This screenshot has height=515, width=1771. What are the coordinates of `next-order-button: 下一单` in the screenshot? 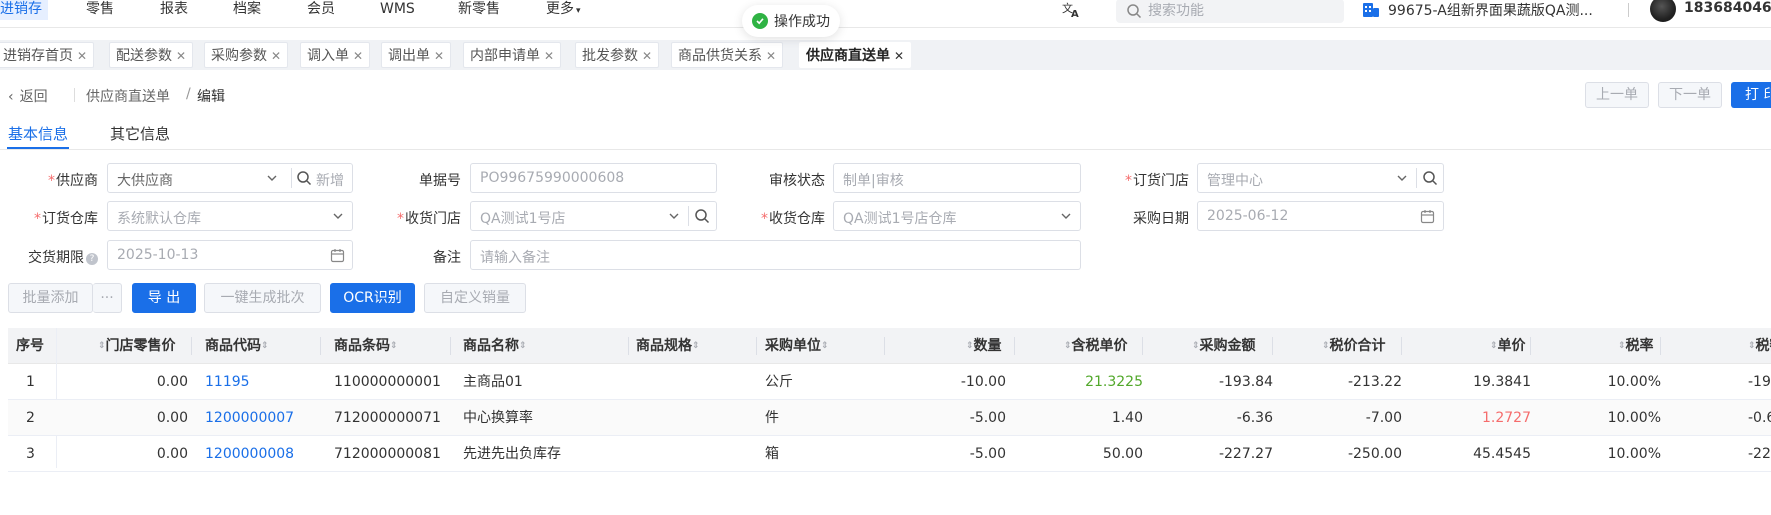 It's located at (1690, 95).